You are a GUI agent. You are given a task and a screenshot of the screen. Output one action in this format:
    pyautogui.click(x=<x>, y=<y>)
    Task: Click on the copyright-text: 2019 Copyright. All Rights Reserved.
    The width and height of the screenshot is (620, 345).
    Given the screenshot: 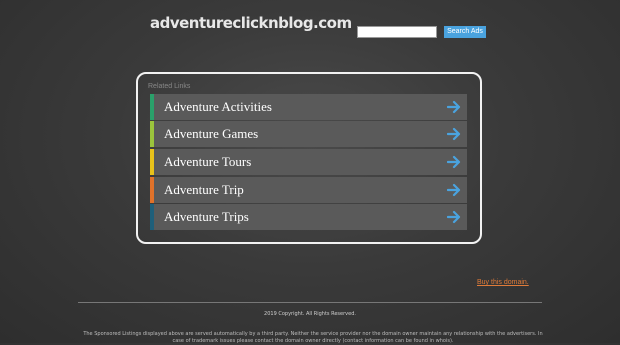 What is the action you would take?
    pyautogui.click(x=310, y=314)
    